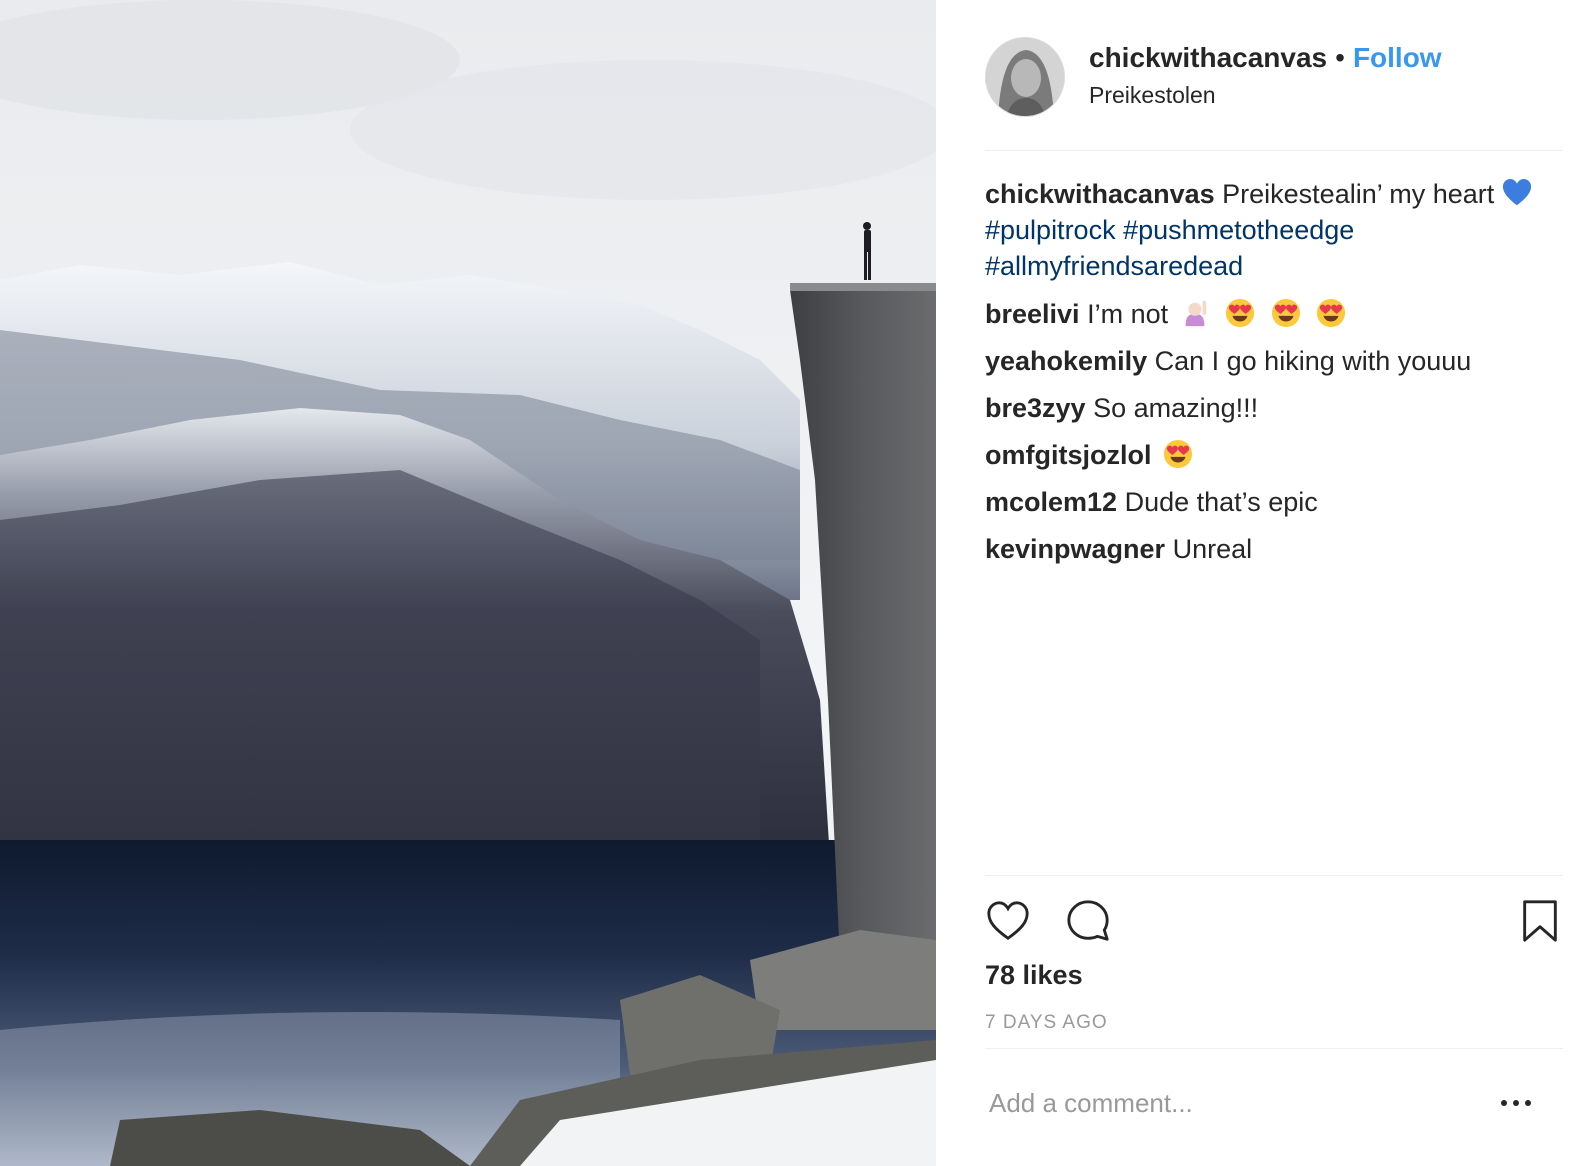  What do you see at coordinates (1274, 408) in the screenshot?
I see `comment-item: bre3zyy So amazing!!!` at bounding box center [1274, 408].